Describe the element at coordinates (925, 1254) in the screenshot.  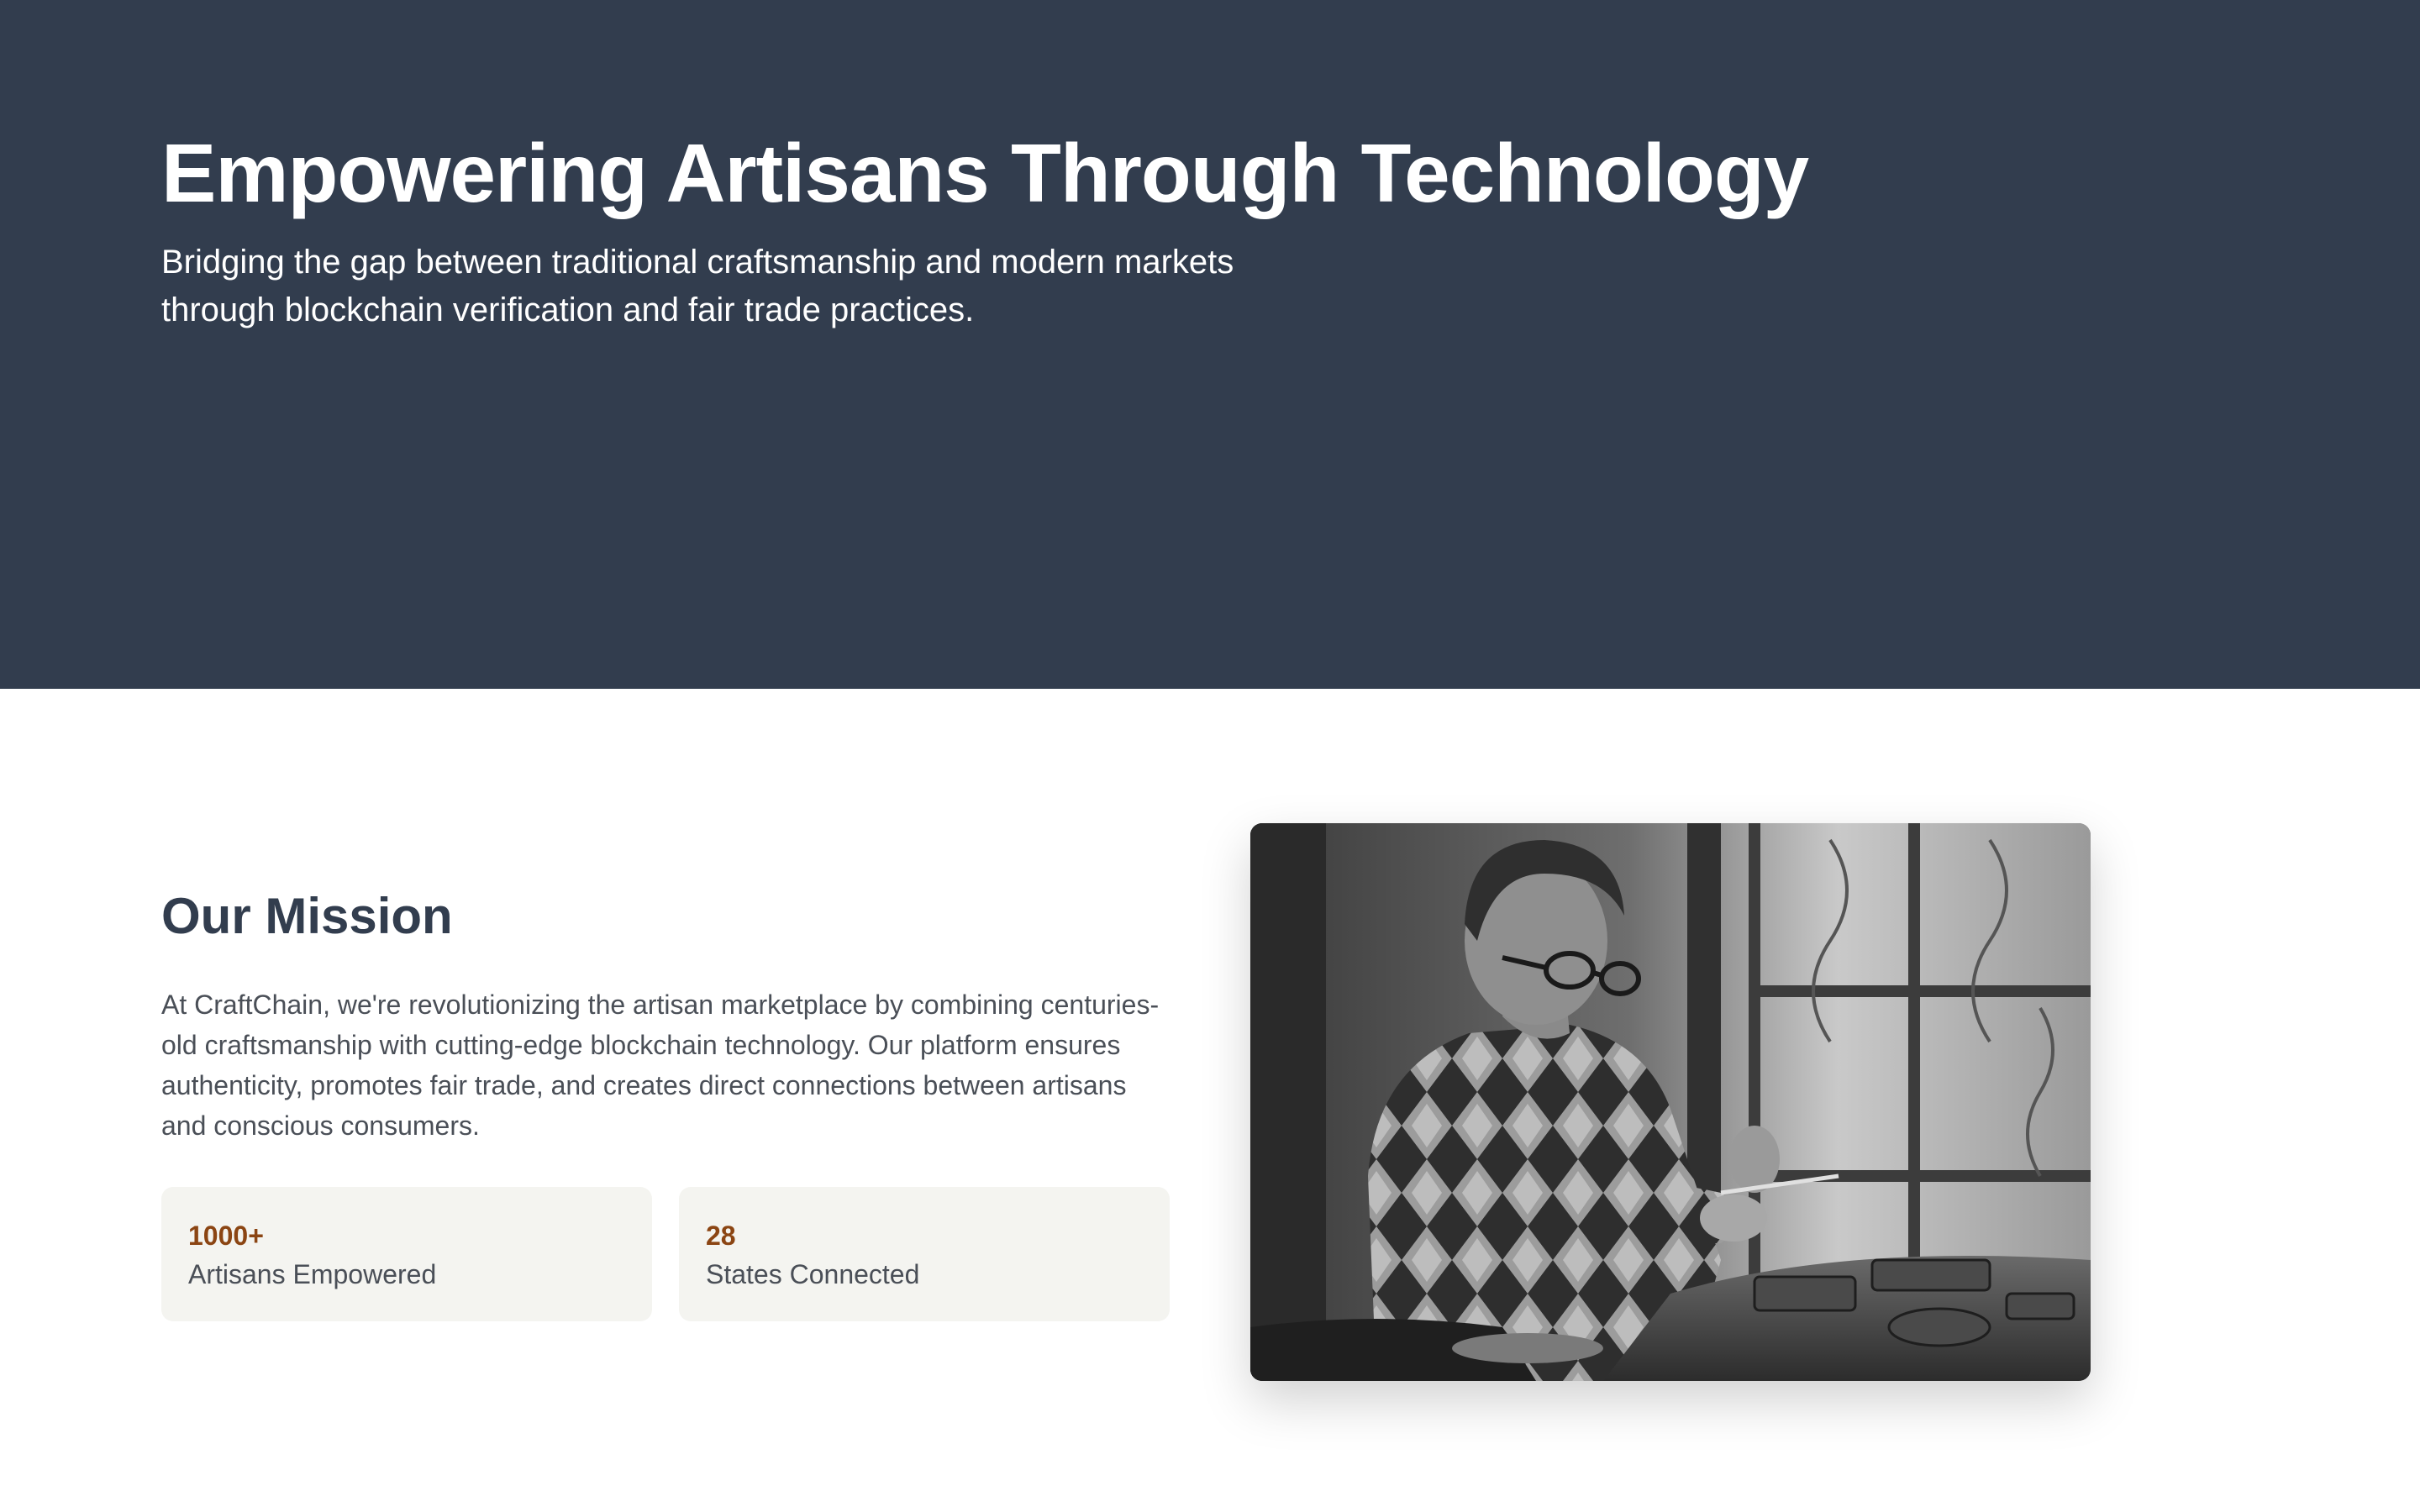
I see `stat-card-states: 28 States Connected` at that location.